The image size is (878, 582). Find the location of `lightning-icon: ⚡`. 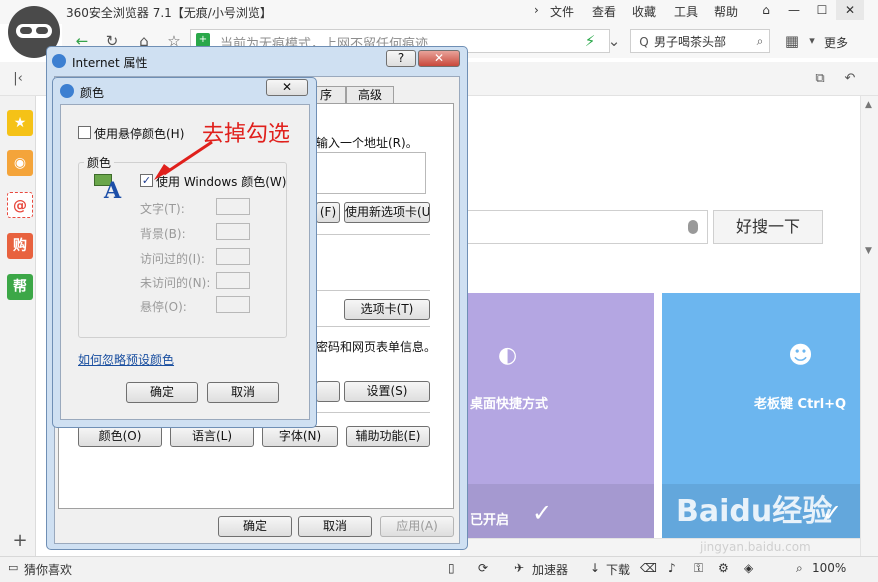

lightning-icon: ⚡ is located at coordinates (590, 41).